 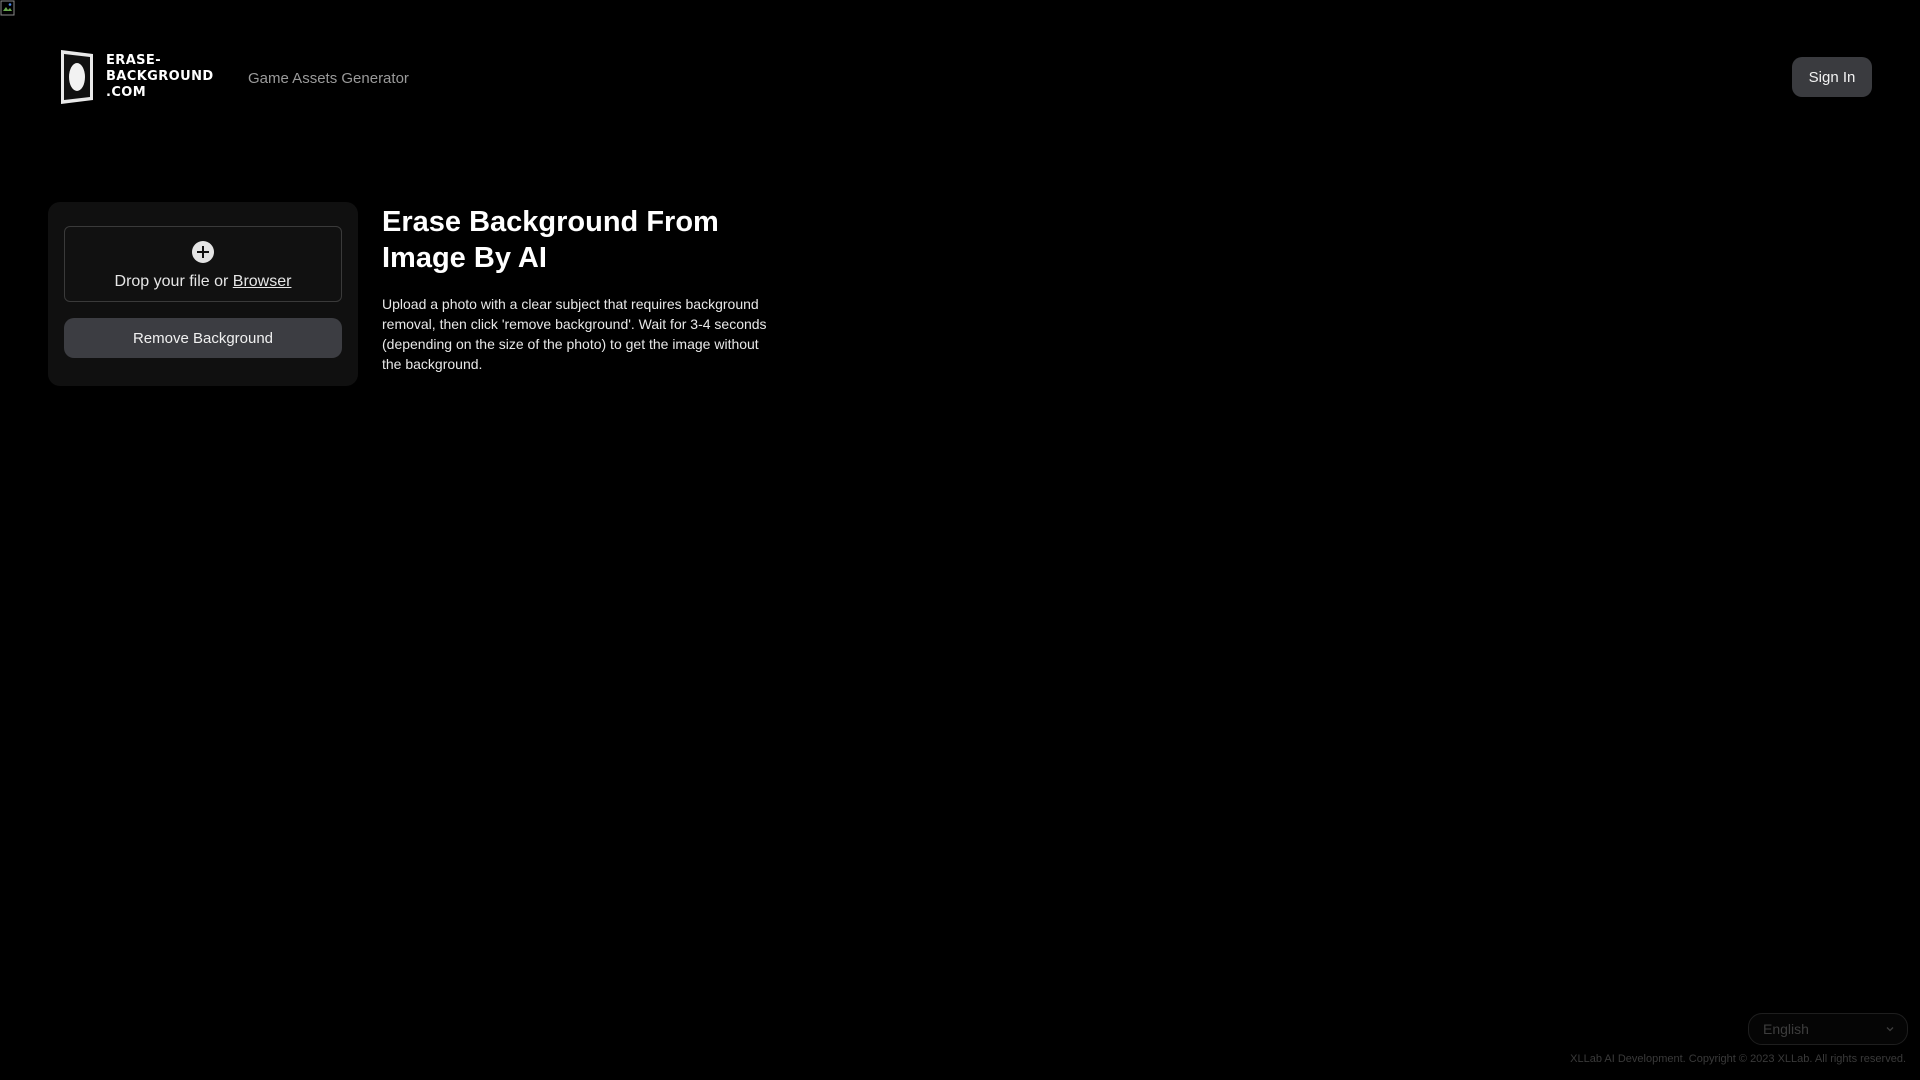 I want to click on file-dropzone: Drop your file or Browser, so click(x=203, y=264).